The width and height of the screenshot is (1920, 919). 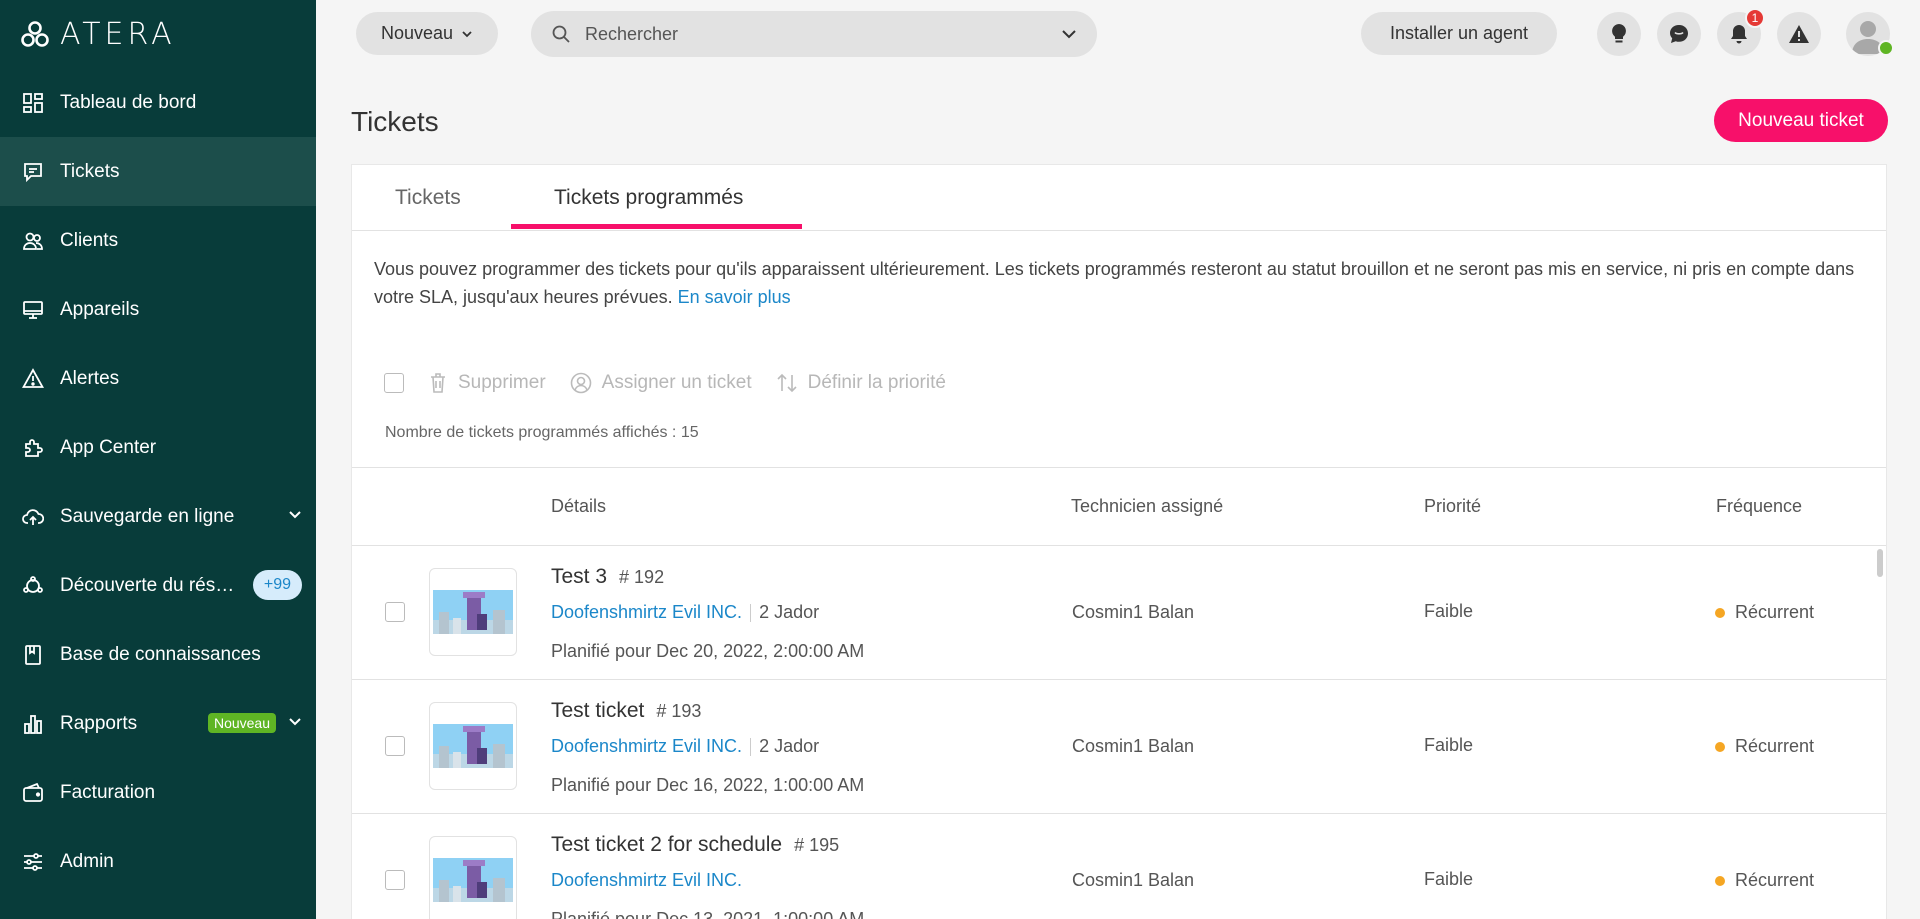 I want to click on new-dropdown-button: Nouveau, so click(x=427, y=33).